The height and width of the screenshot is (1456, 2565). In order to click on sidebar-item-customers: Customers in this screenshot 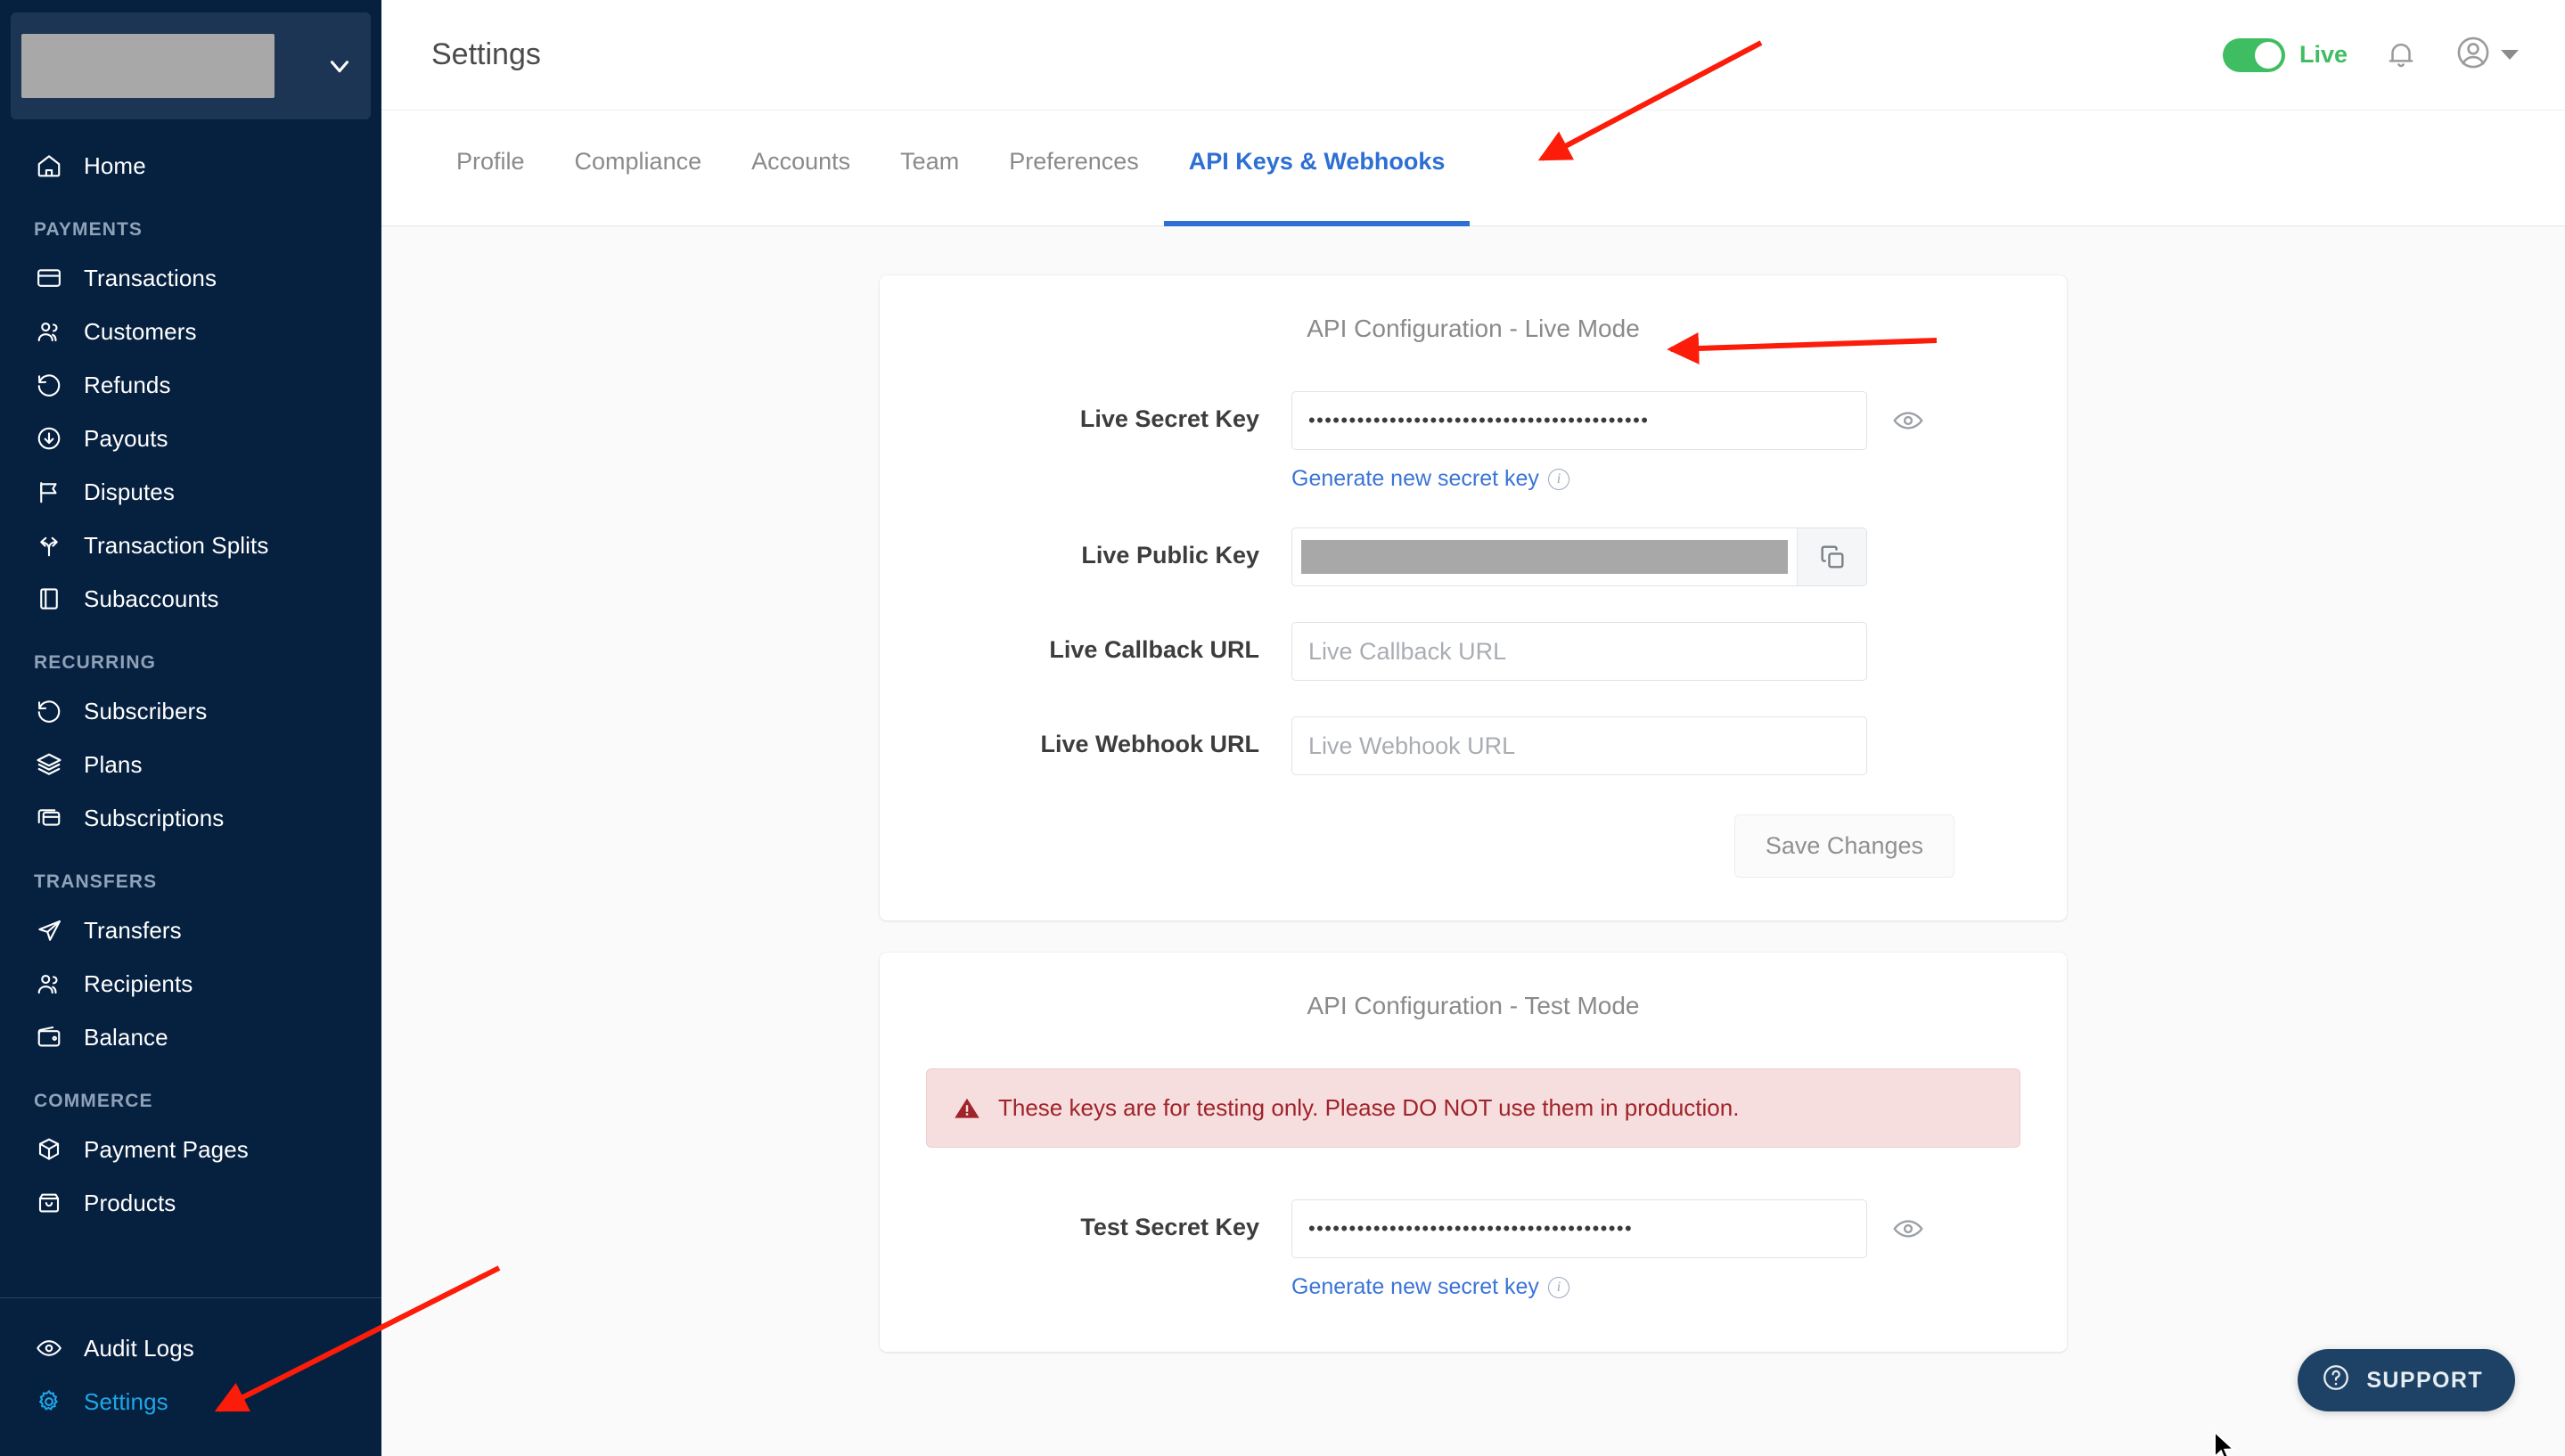, I will do `click(190, 331)`.